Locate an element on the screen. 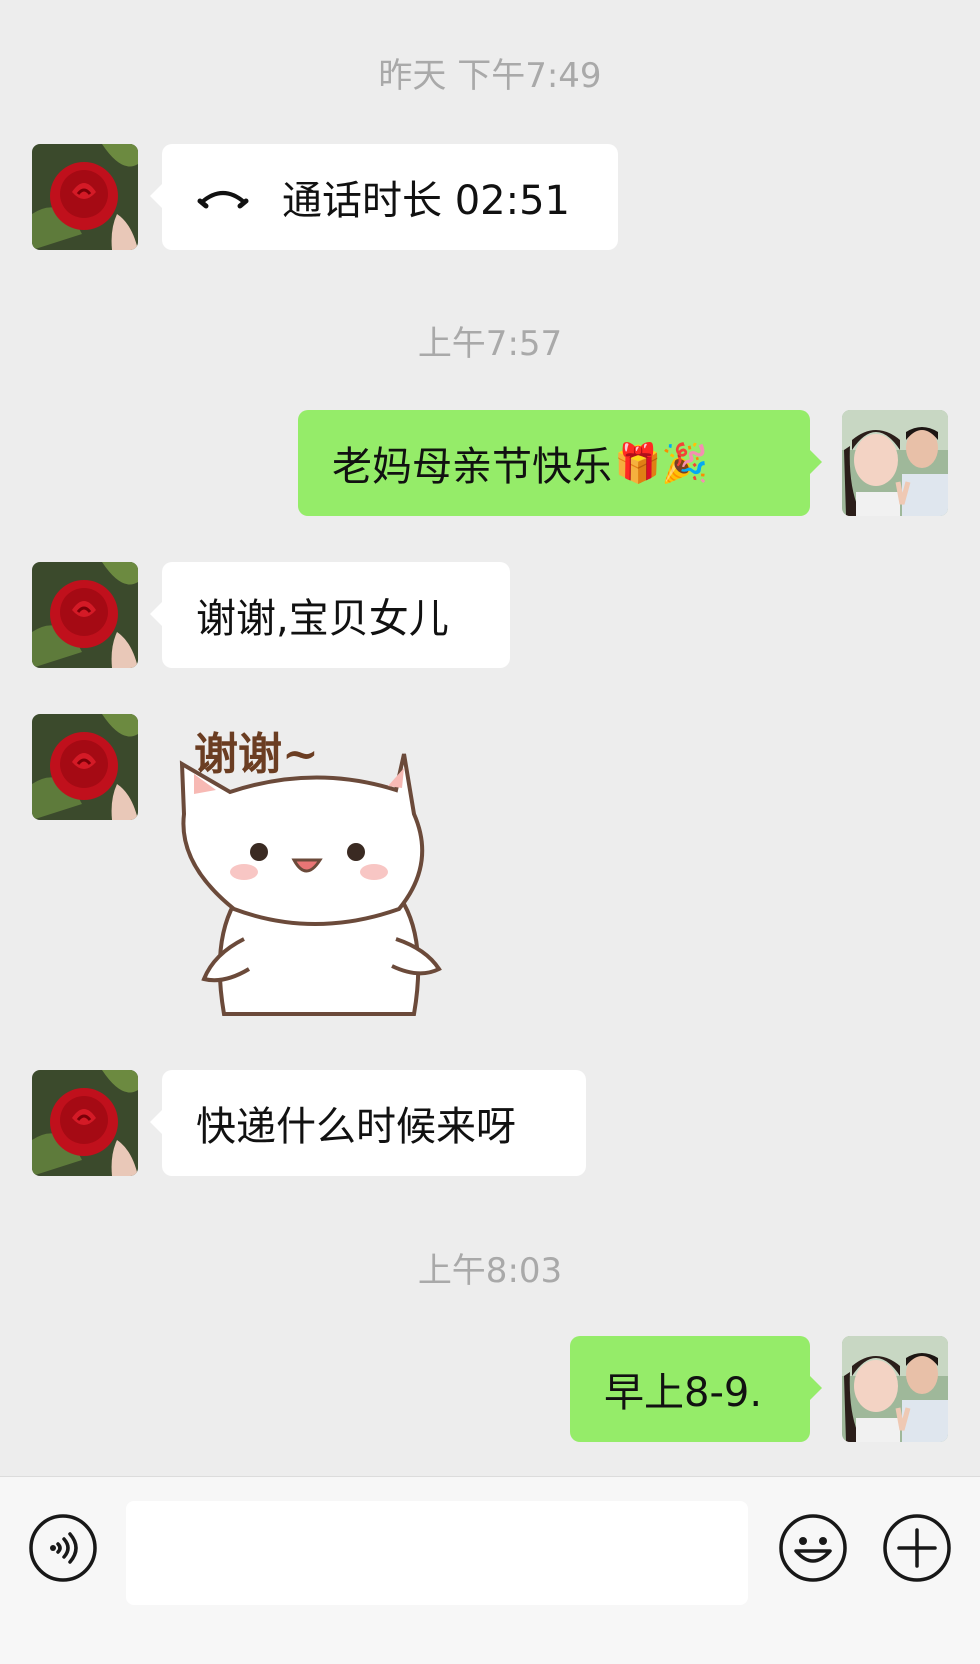  incoming-message-bubble: 谢谢,宝贝女儿 is located at coordinates (330, 615).